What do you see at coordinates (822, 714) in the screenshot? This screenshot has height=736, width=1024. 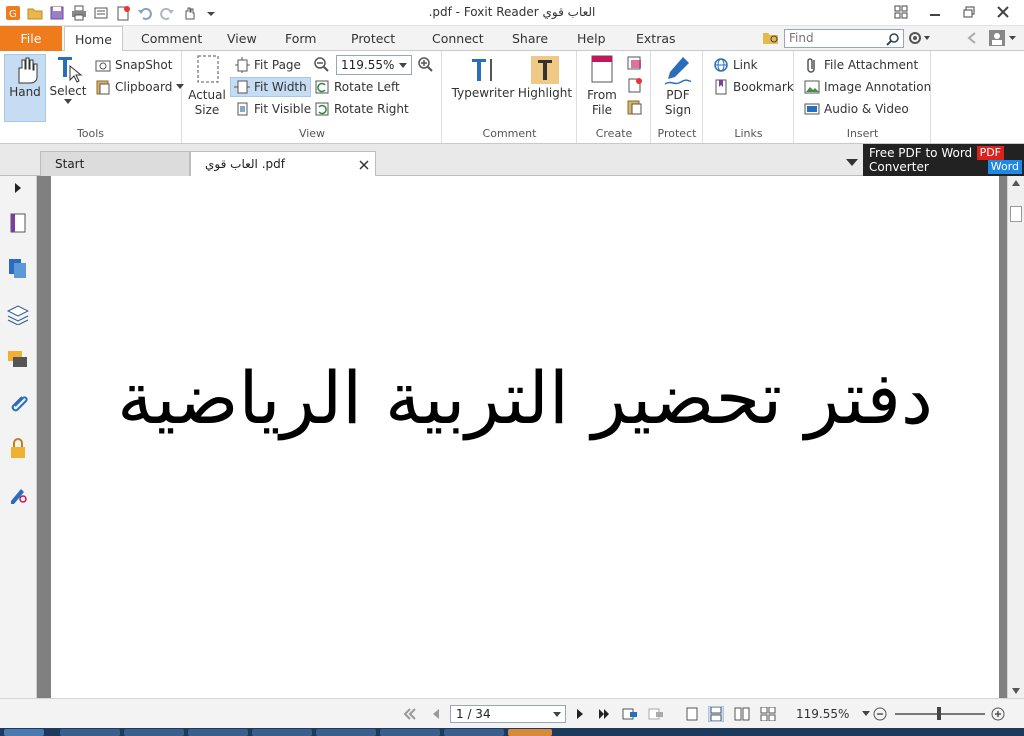 I see `status-zoom-value: 119.55%` at bounding box center [822, 714].